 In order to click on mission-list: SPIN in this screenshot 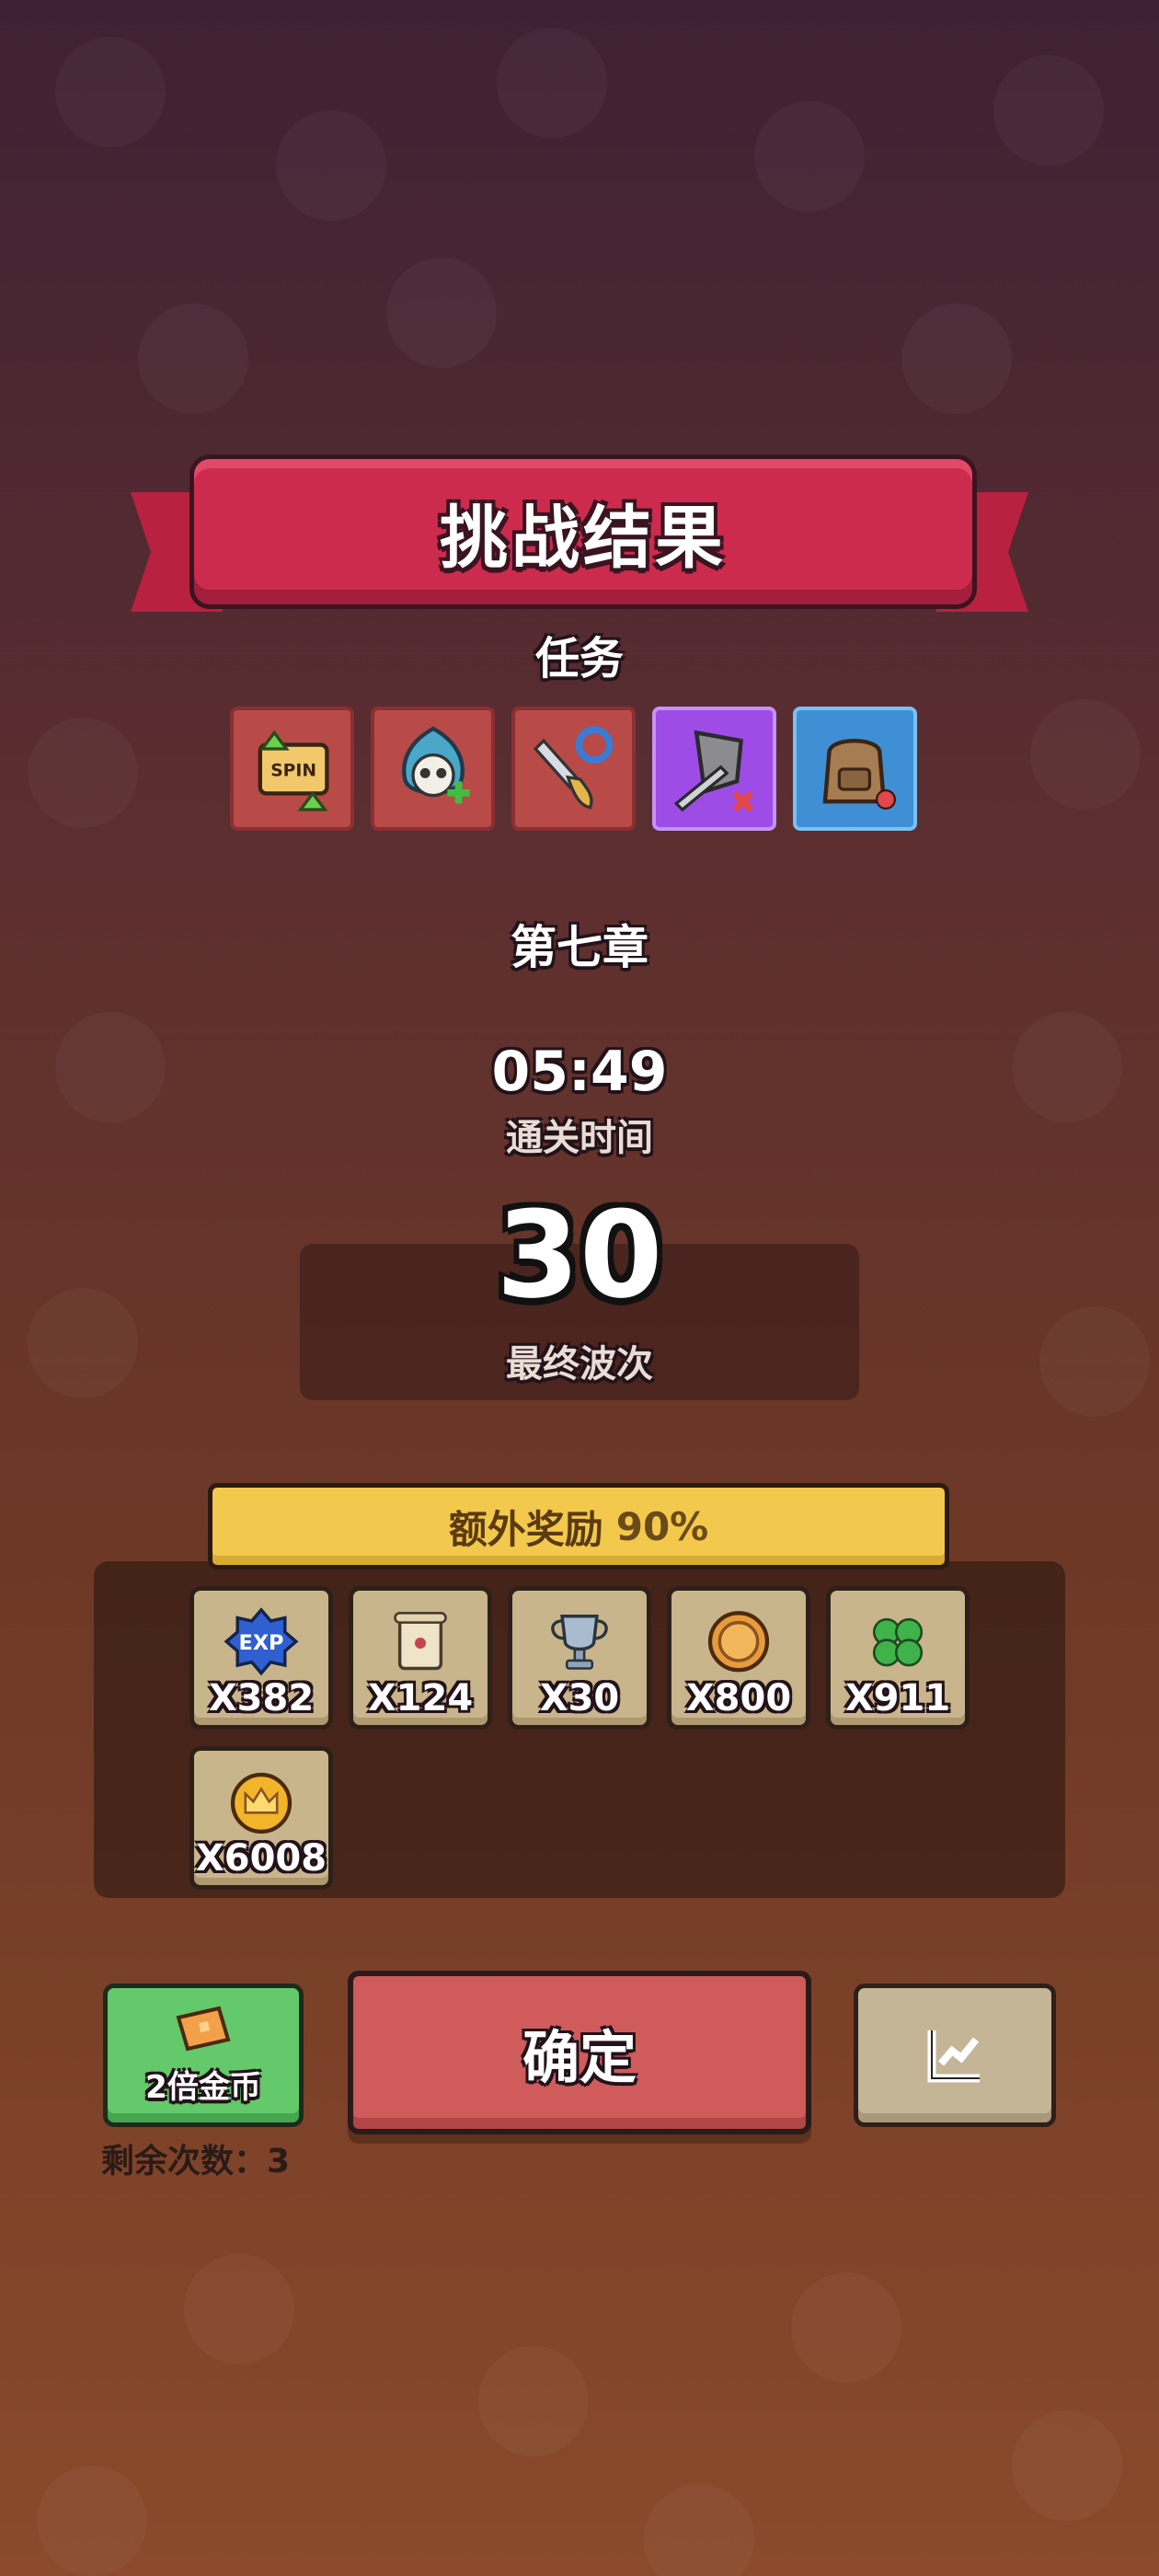, I will do `click(573, 769)`.